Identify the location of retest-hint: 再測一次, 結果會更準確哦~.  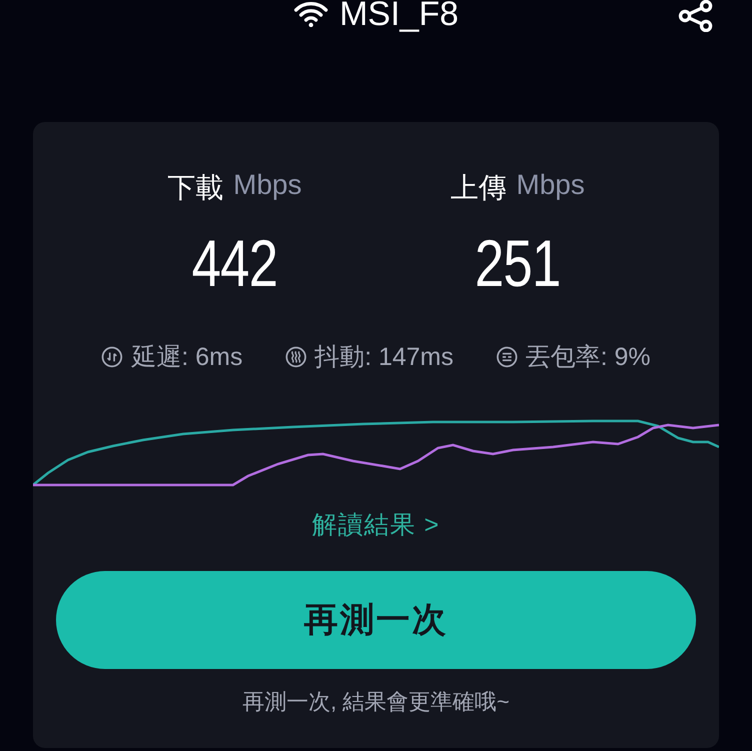
(376, 702).